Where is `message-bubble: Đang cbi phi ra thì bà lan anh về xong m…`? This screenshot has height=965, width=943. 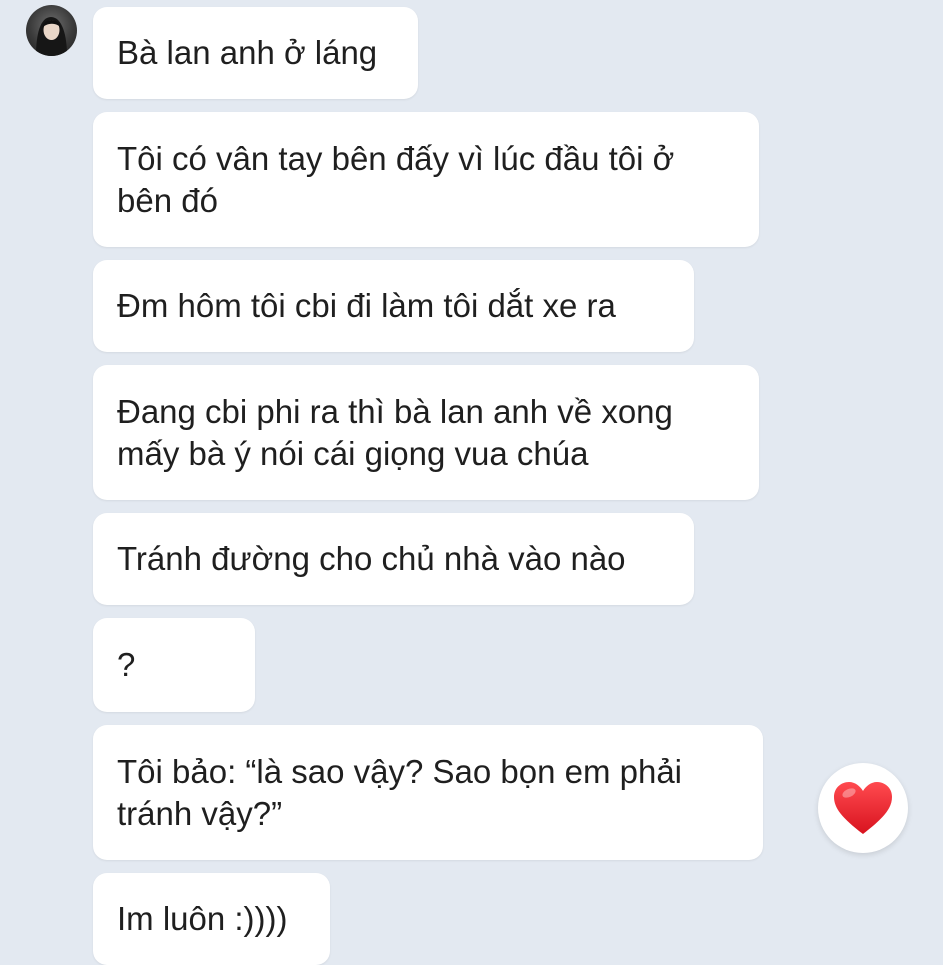 message-bubble: Đang cbi phi ra thì bà lan anh về xong m… is located at coordinates (426, 432).